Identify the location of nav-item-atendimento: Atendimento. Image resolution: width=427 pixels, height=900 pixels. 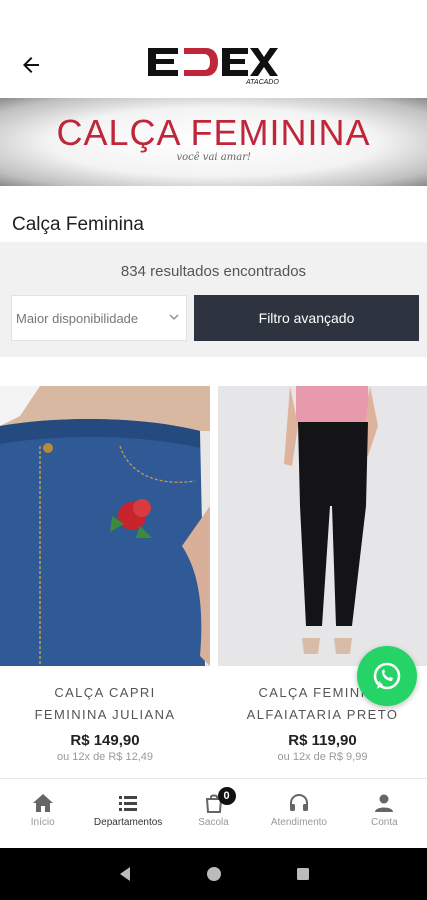
(298, 813).